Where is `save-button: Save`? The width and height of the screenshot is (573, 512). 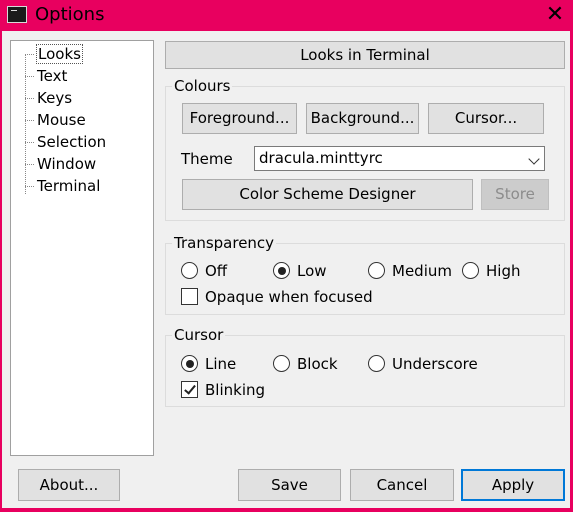
save-button: Save is located at coordinates (289, 485).